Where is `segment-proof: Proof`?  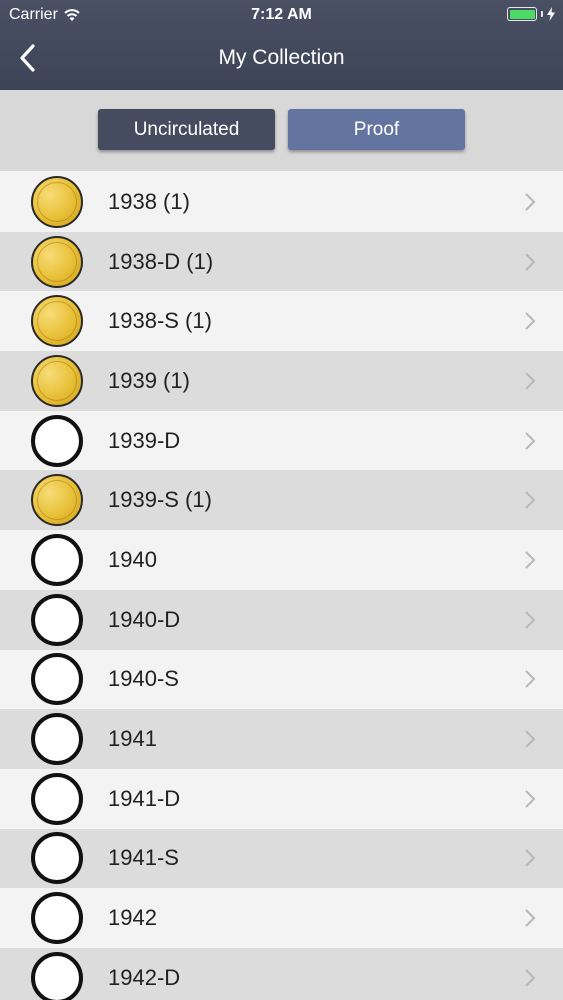
segment-proof: Proof is located at coordinates (376, 129).